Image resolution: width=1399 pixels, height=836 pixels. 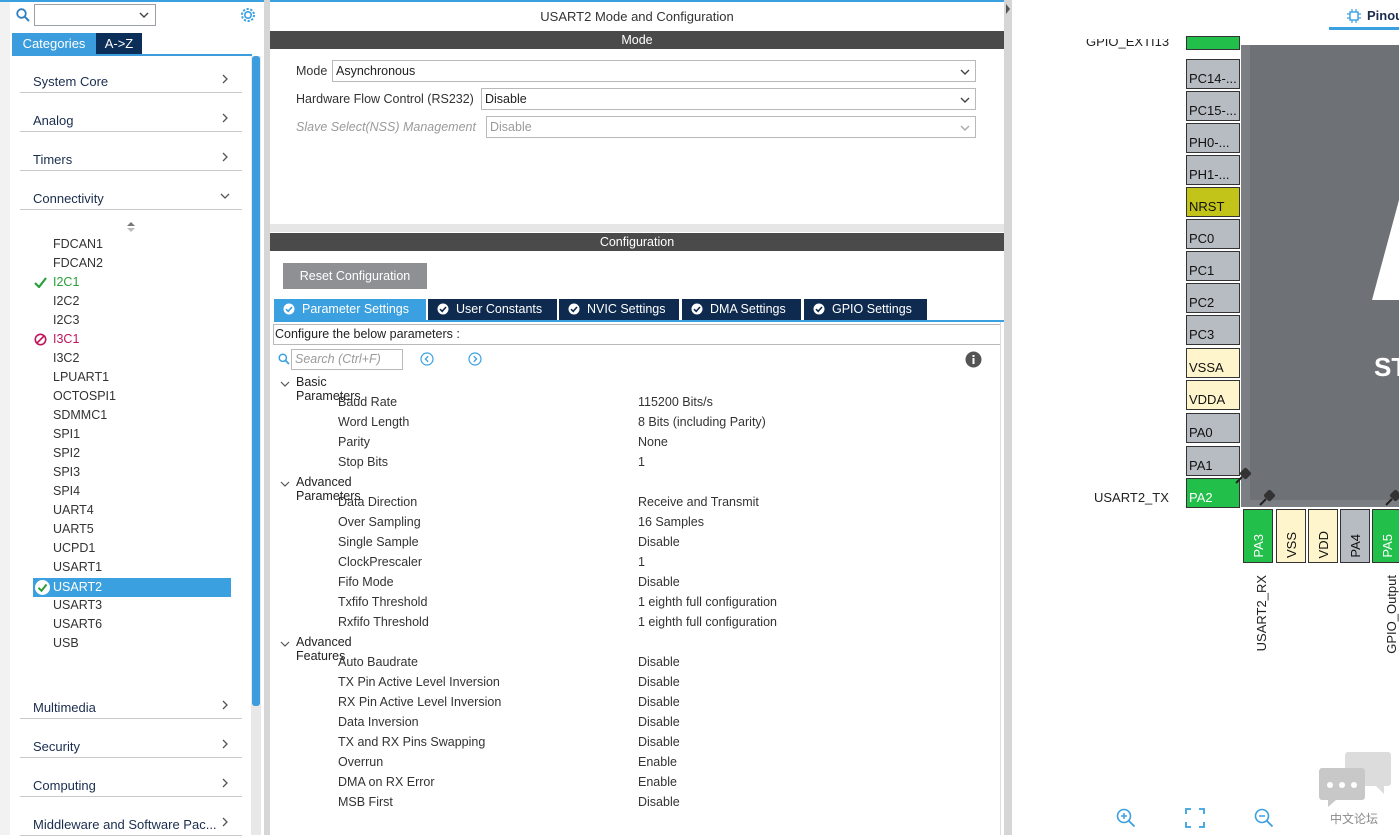 I want to click on list-item-usart2-selected: USART2, so click(x=132, y=587).